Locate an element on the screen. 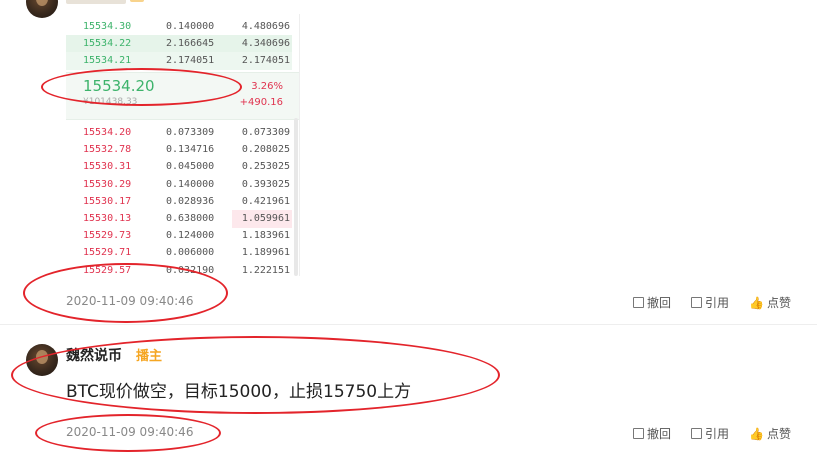 The image size is (817, 454). ask-price: 15534.22 is located at coordinates (107, 43).